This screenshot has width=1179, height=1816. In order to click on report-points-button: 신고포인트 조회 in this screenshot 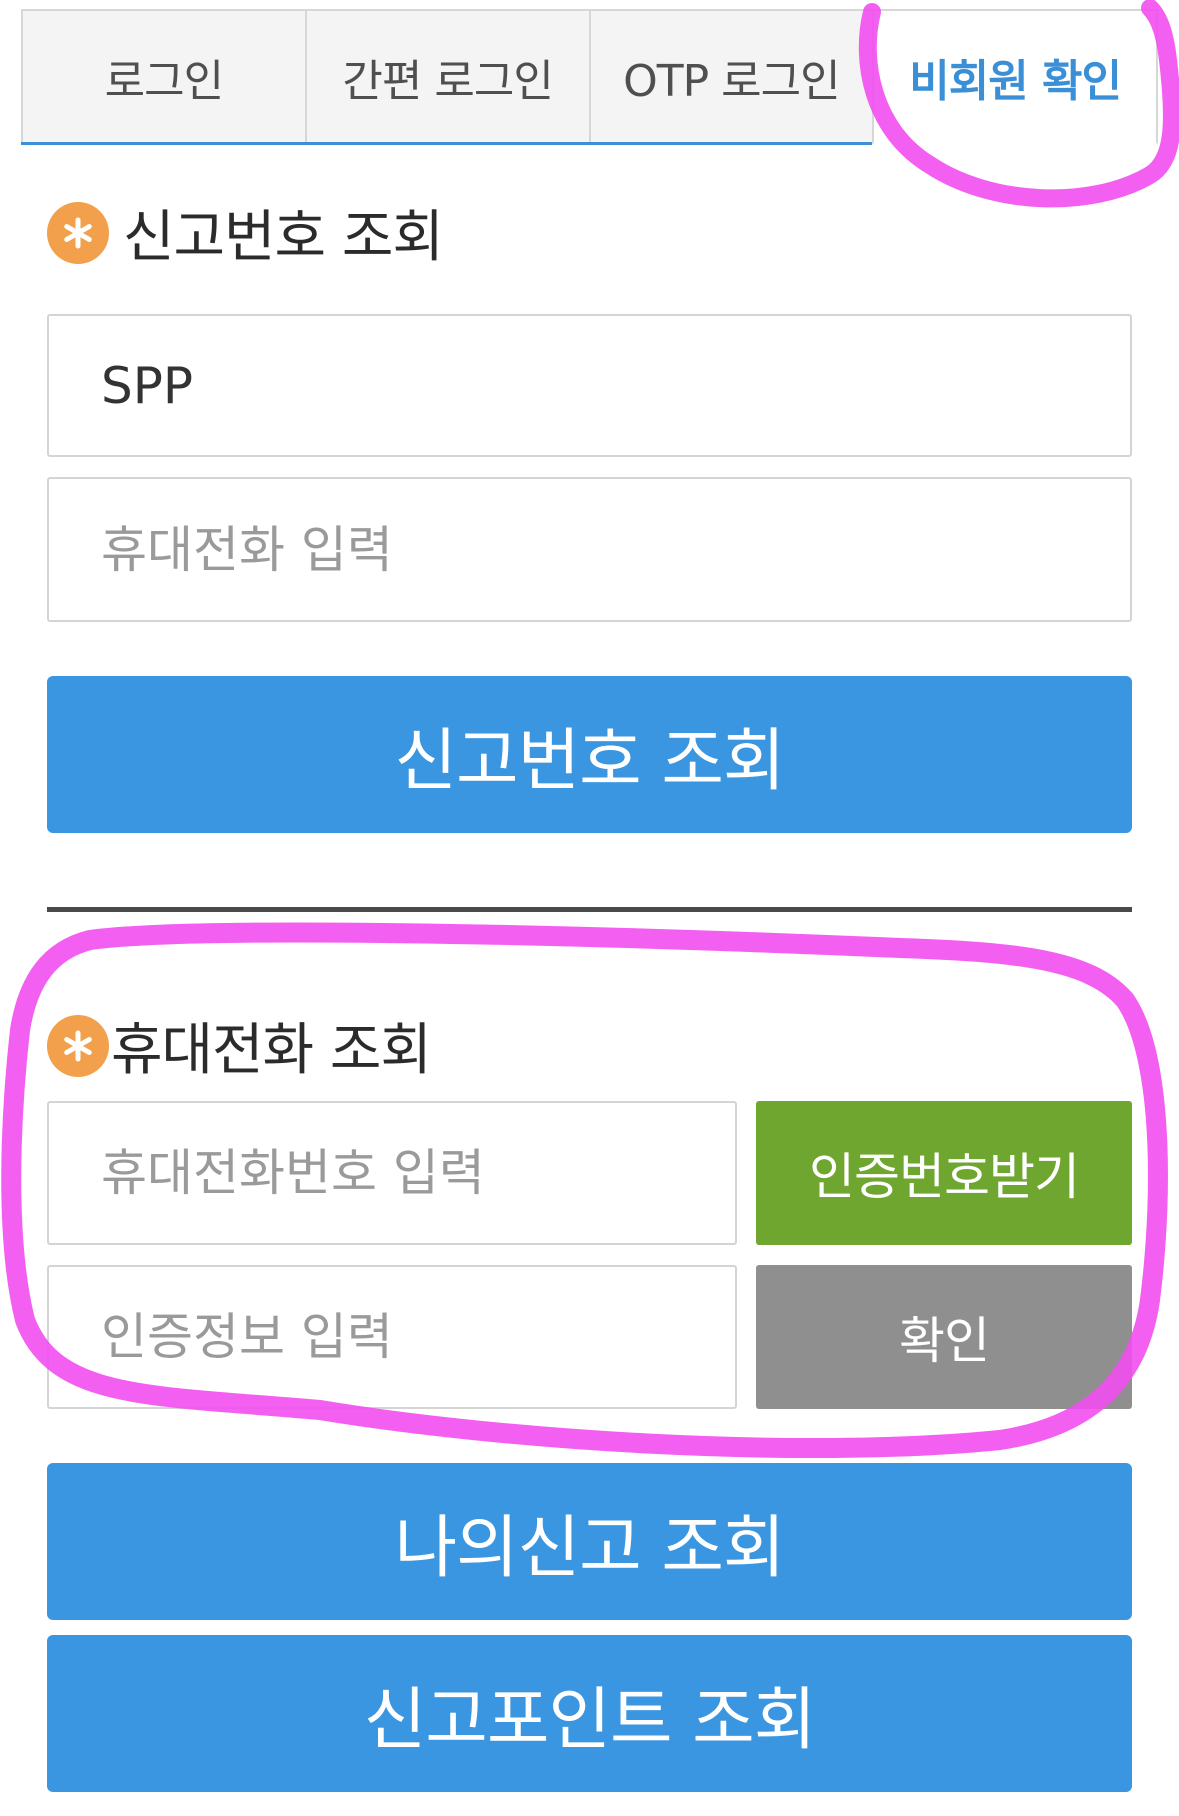, I will do `click(589, 1713)`.